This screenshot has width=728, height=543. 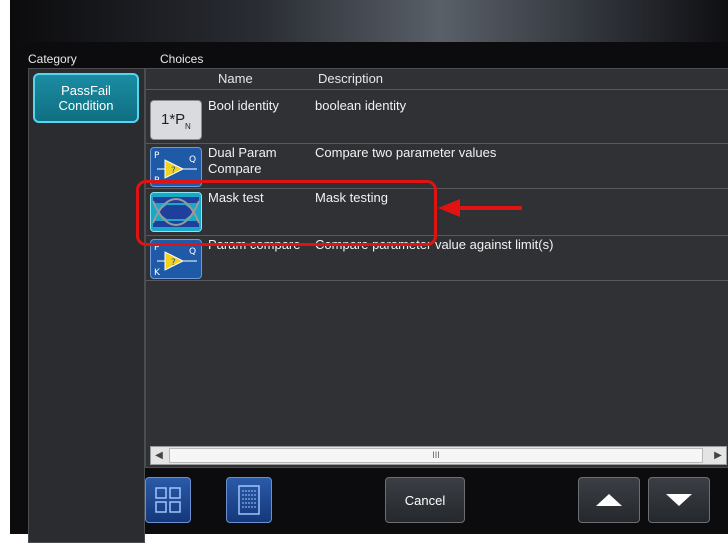 I want to click on list-view-button, so click(x=249, y=500).